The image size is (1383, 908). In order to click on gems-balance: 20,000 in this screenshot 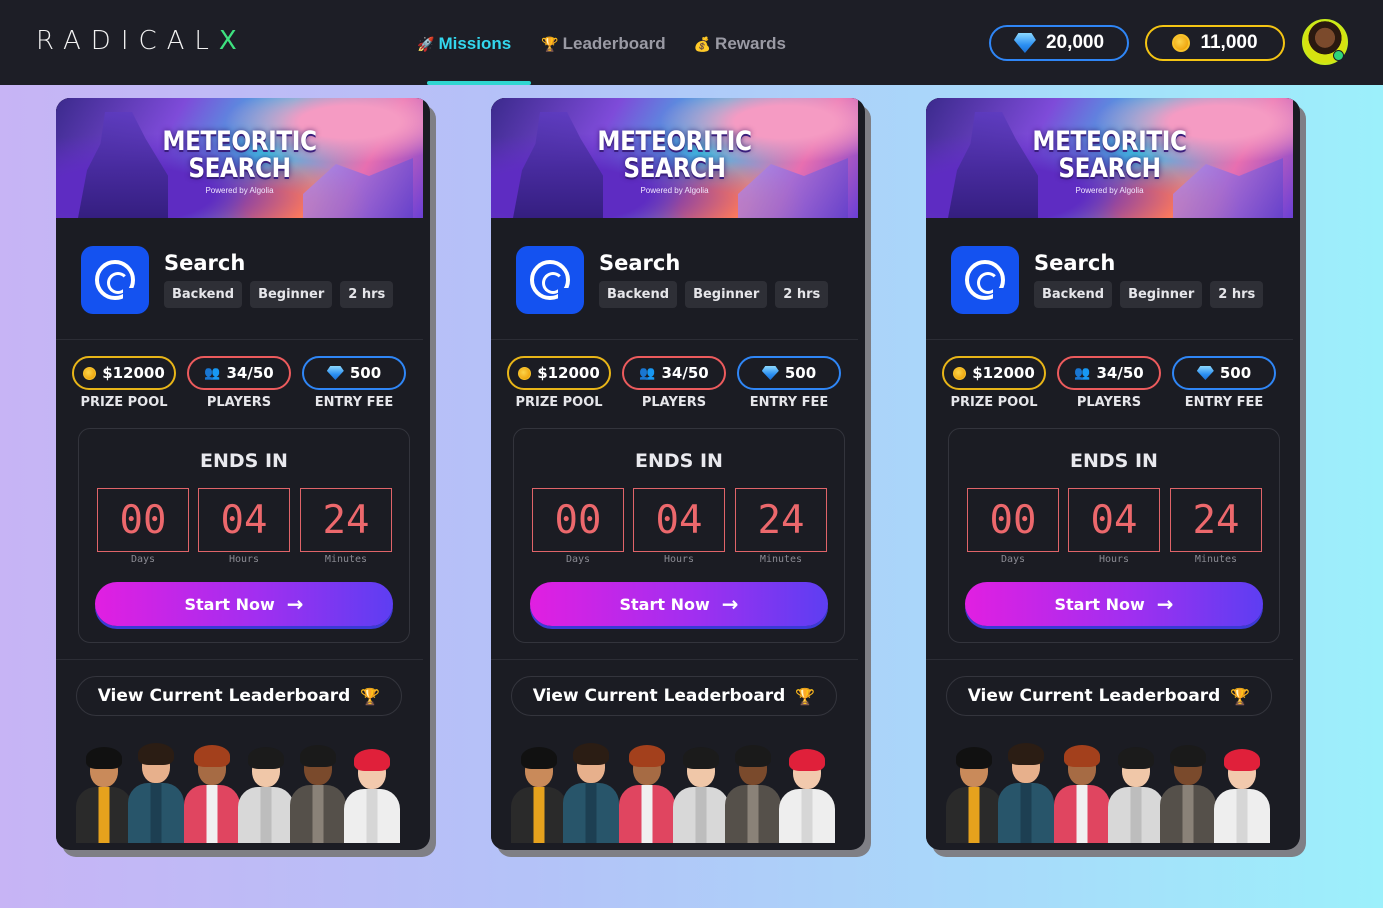, I will do `click(1059, 43)`.